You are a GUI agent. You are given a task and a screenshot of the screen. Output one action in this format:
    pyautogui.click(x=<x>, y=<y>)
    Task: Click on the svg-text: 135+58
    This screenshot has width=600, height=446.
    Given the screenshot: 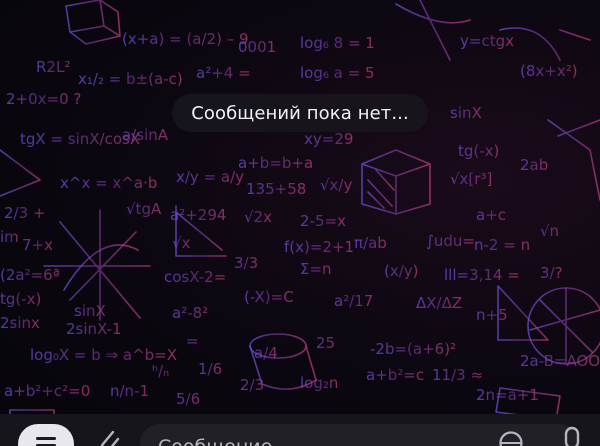 What is the action you would take?
    pyautogui.click(x=276, y=189)
    